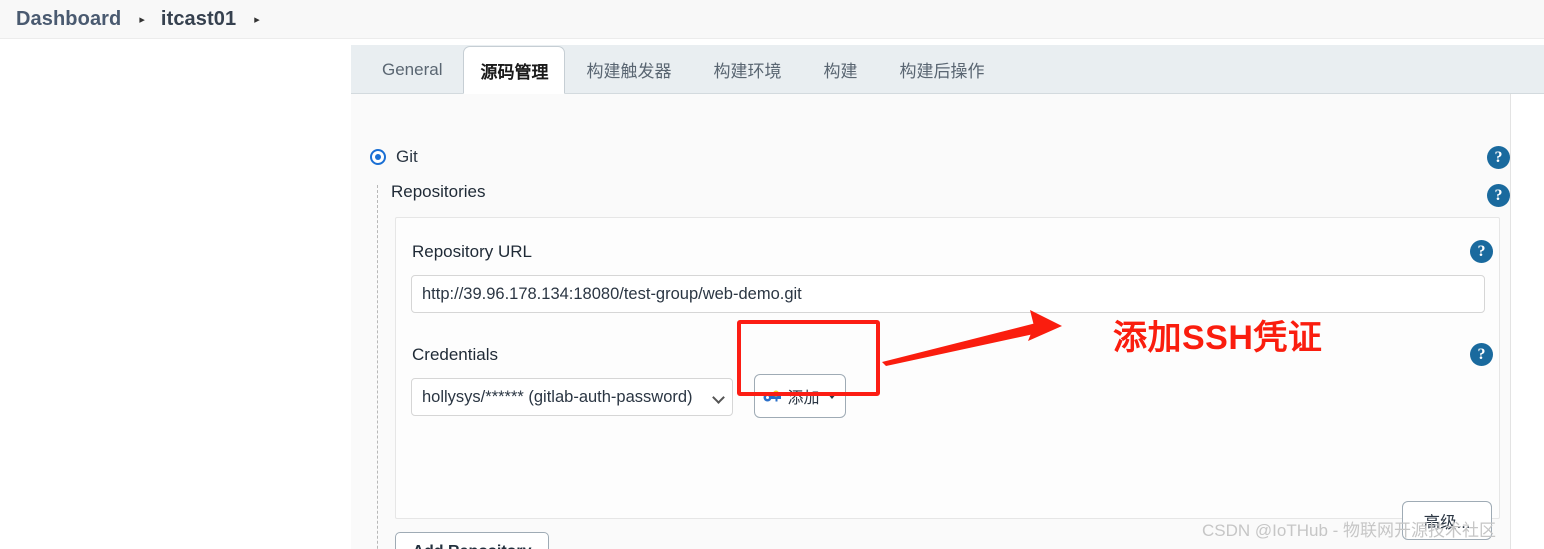 The image size is (1544, 549). I want to click on repositories-title: Repositories, so click(438, 191).